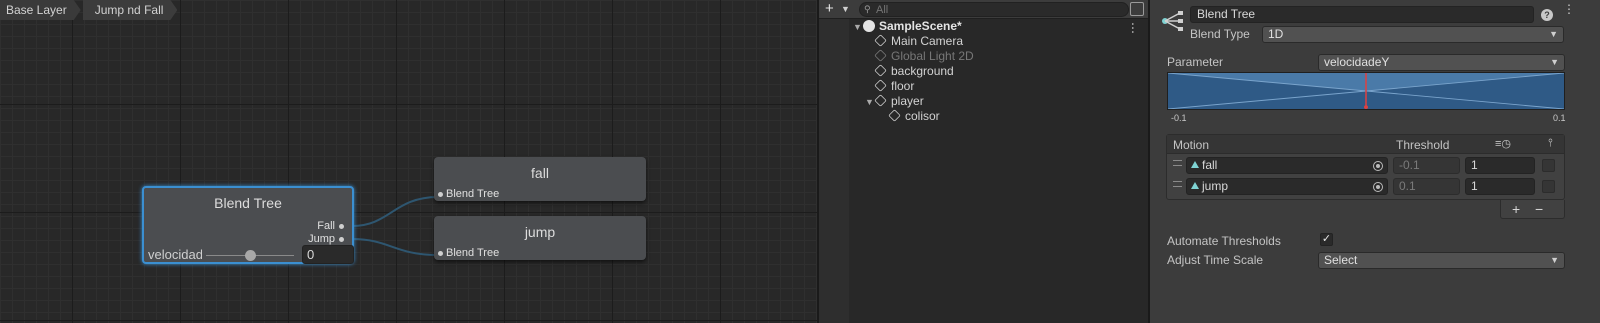 The image size is (1600, 323). I want to click on adjust-time-scale-value: Select, so click(1341, 260).